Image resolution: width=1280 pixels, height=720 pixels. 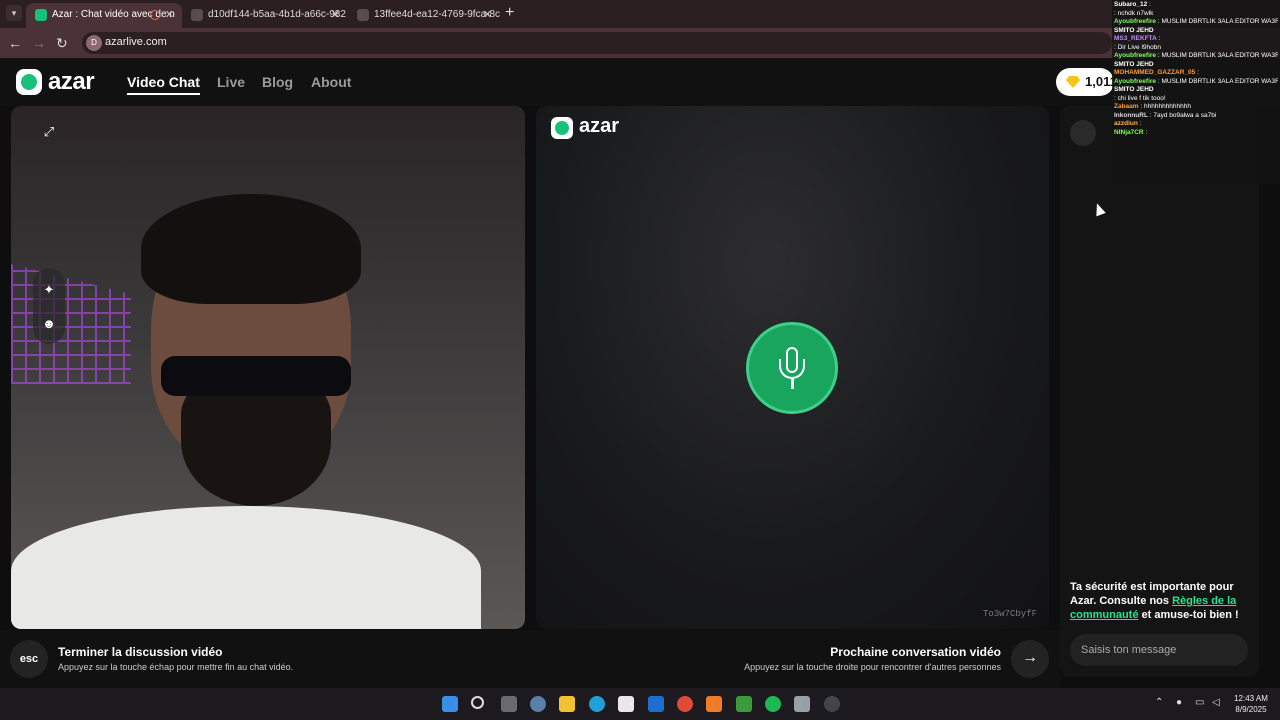 What do you see at coordinates (1199, 702) in the screenshot?
I see `network-icon: ▭` at bounding box center [1199, 702].